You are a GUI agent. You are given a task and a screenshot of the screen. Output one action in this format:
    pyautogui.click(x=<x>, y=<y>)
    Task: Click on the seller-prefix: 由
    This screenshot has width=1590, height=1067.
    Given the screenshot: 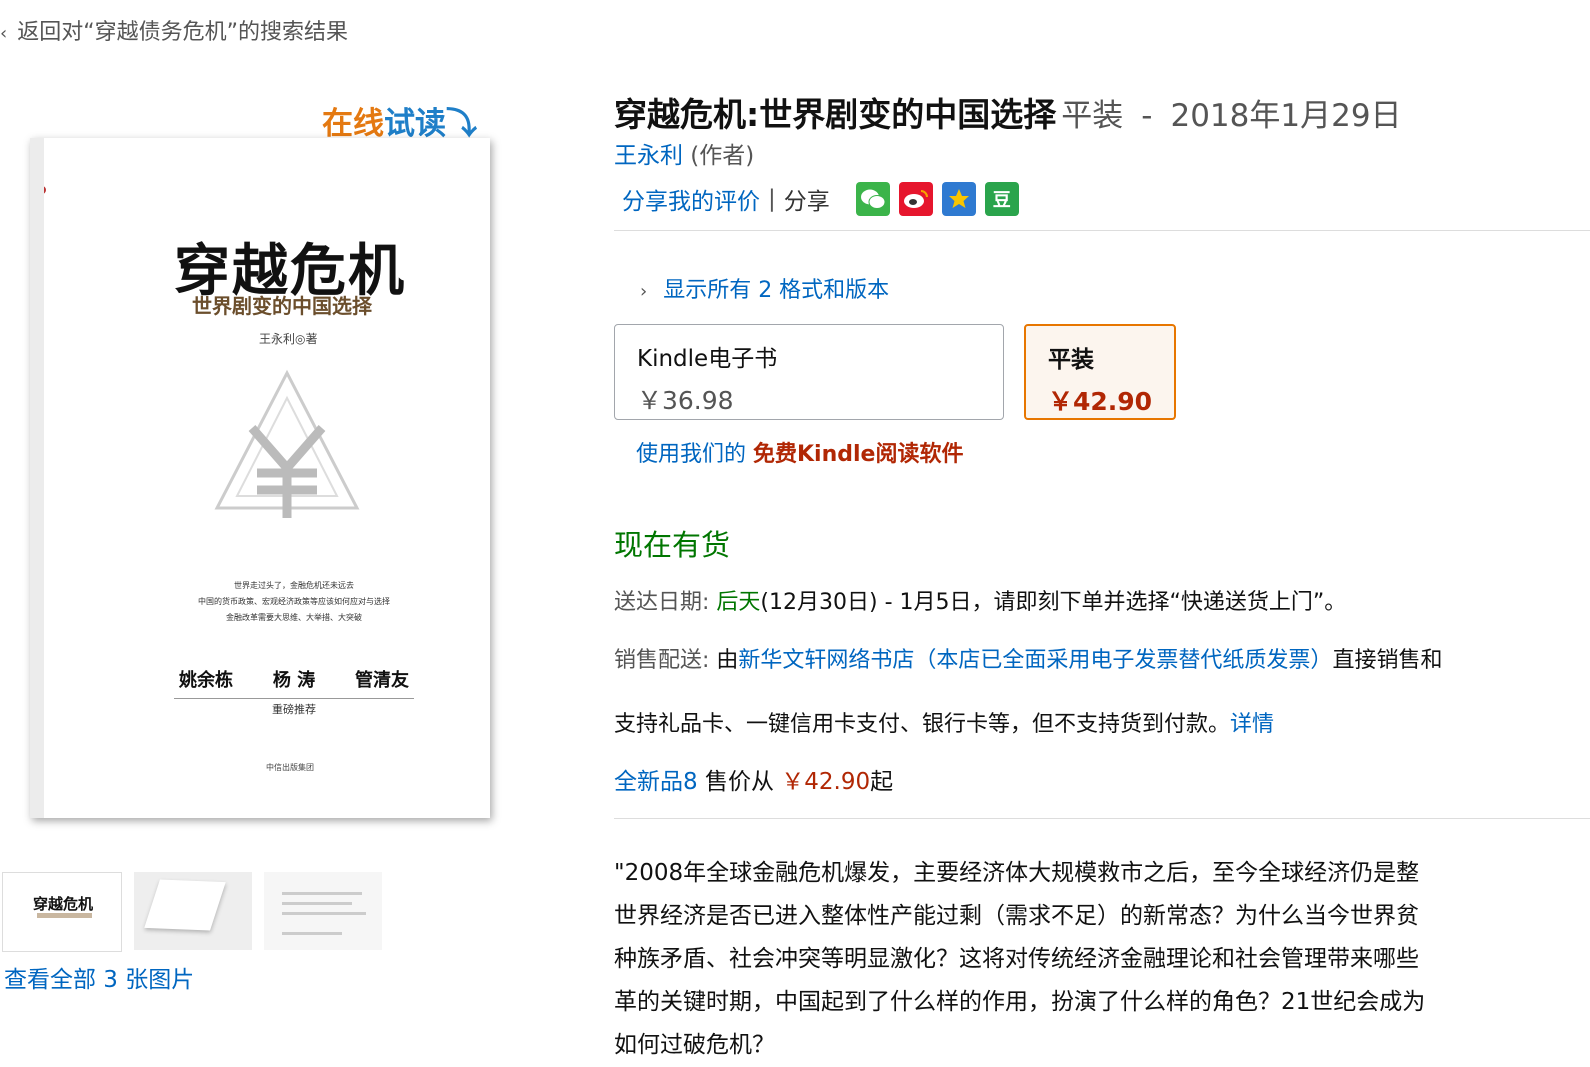 What is the action you would take?
    pyautogui.click(x=727, y=660)
    